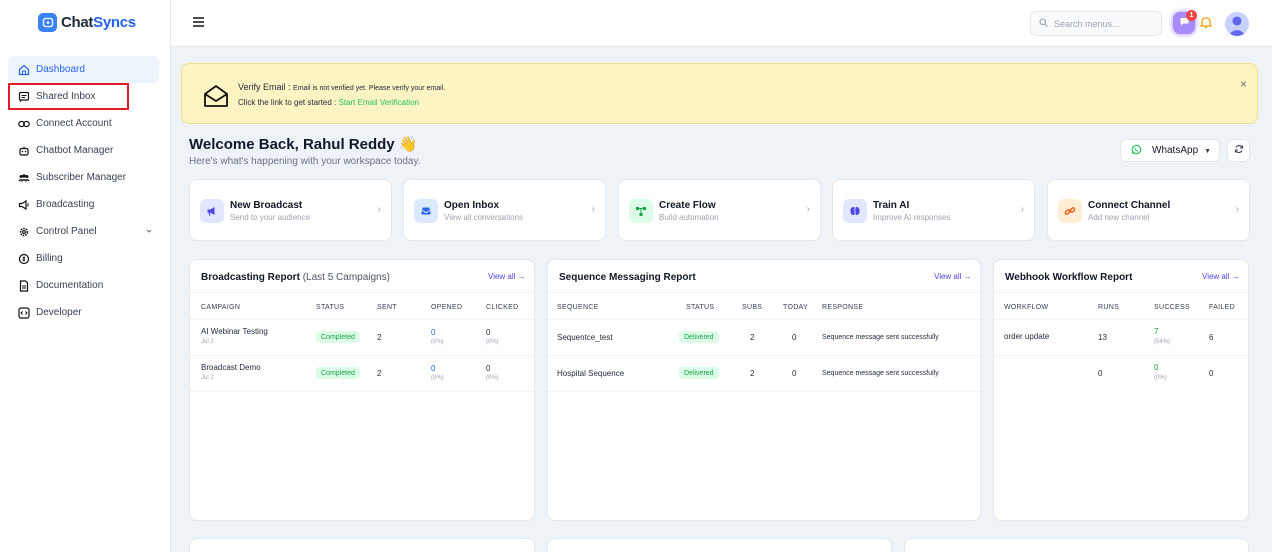 This screenshot has height=552, width=1272. I want to click on sidebar-item-label: Dashboard, so click(60, 69).